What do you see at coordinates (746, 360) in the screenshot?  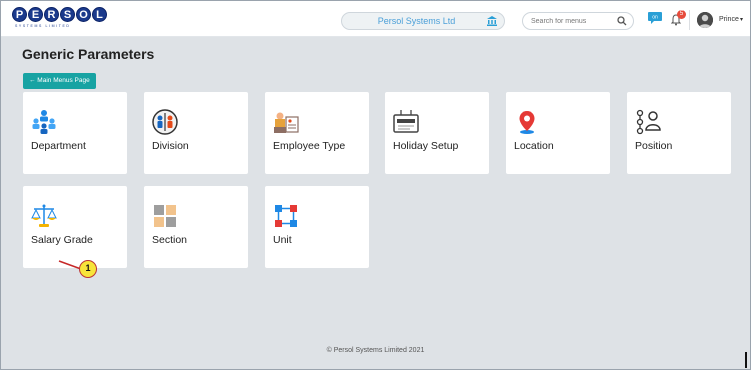 I see `text-cursor-icon` at bounding box center [746, 360].